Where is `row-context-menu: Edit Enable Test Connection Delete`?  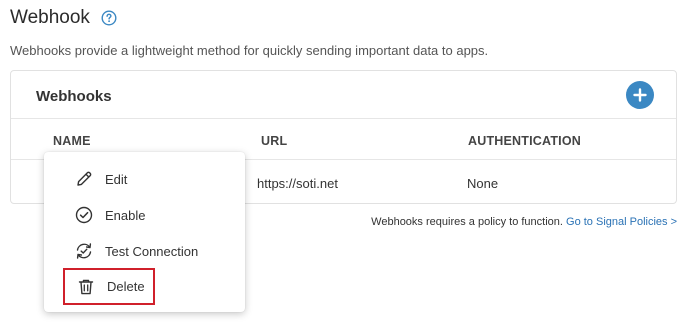 row-context-menu: Edit Enable Test Connection Delete is located at coordinates (144, 232).